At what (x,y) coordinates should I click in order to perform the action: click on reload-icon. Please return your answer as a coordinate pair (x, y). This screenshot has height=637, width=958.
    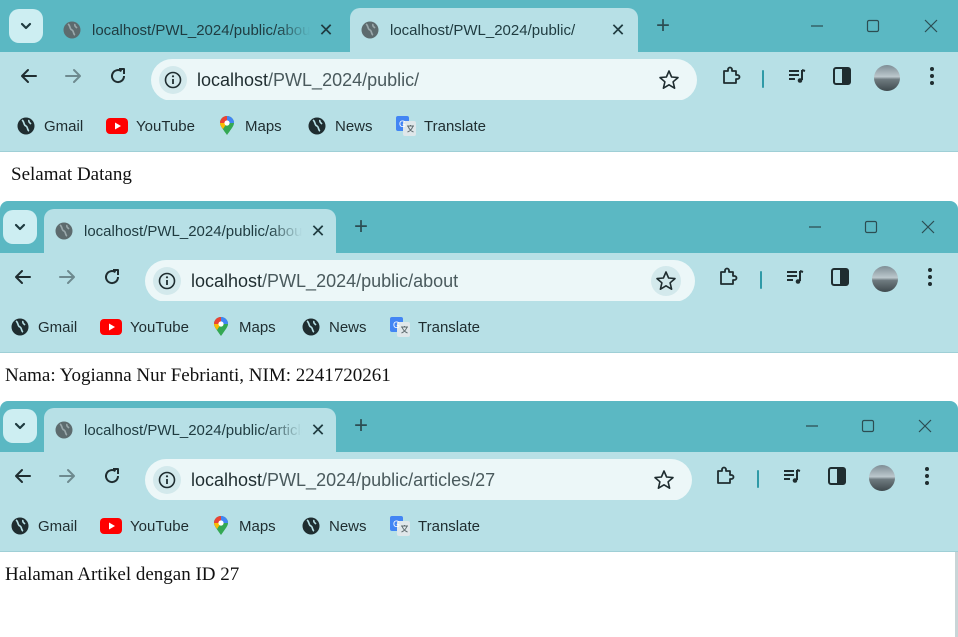
    Looking at the image, I should click on (118, 76).